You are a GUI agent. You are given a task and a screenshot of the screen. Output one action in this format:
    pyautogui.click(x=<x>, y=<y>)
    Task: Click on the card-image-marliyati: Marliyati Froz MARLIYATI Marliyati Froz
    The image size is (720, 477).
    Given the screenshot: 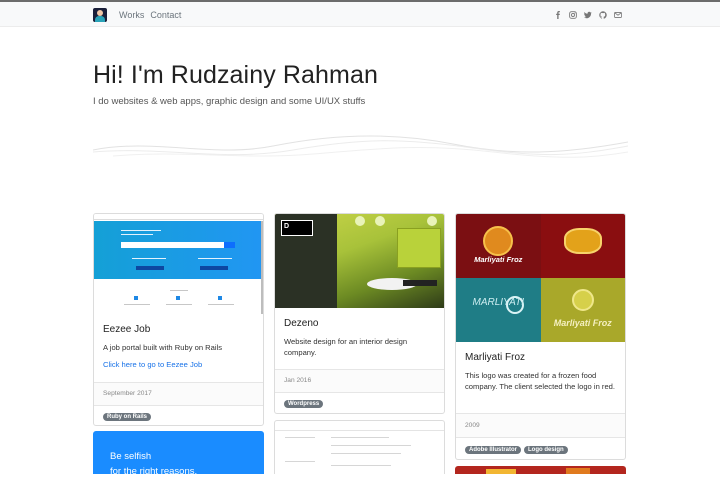 What is the action you would take?
    pyautogui.click(x=540, y=278)
    